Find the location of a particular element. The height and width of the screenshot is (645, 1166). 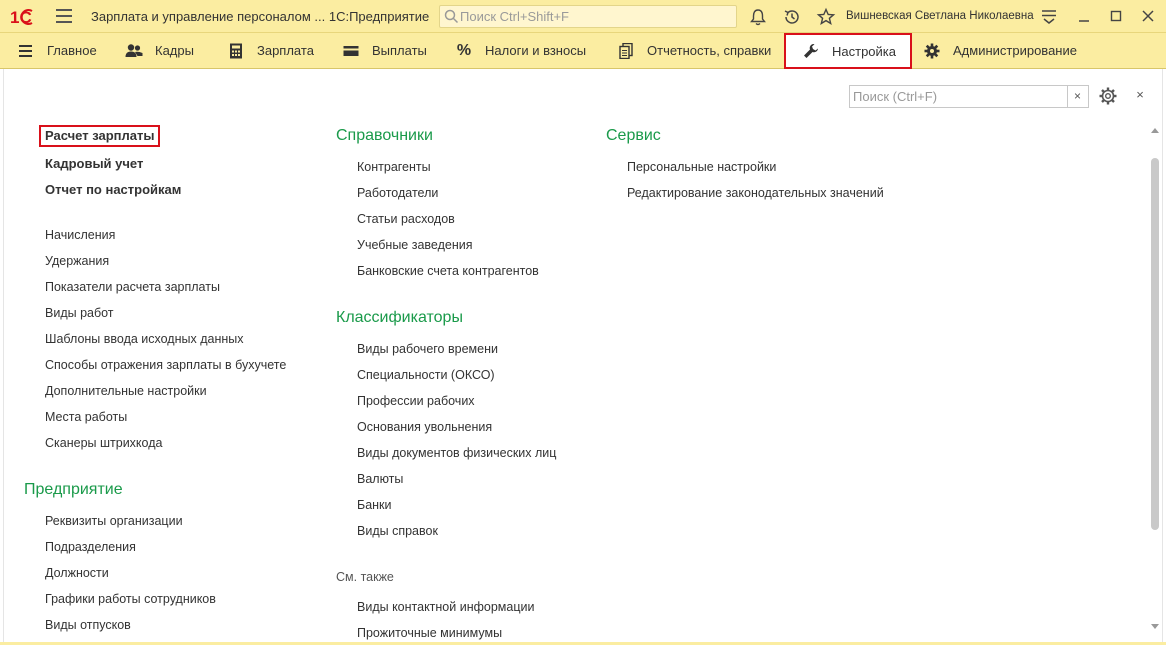

people-icon is located at coordinates (134, 51).